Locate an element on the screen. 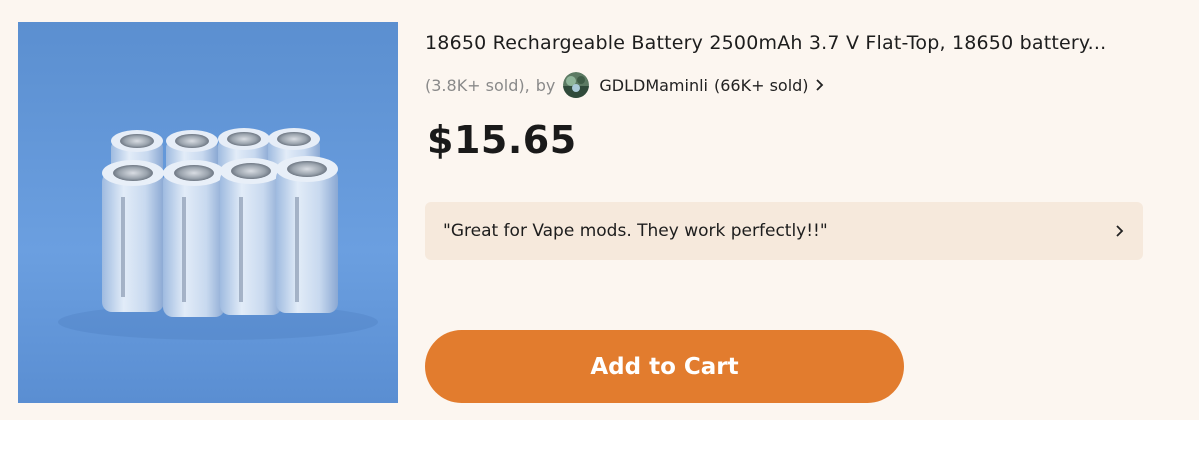 This screenshot has width=1199, height=451. store-name: GDLDMaminli is located at coordinates (653, 85).